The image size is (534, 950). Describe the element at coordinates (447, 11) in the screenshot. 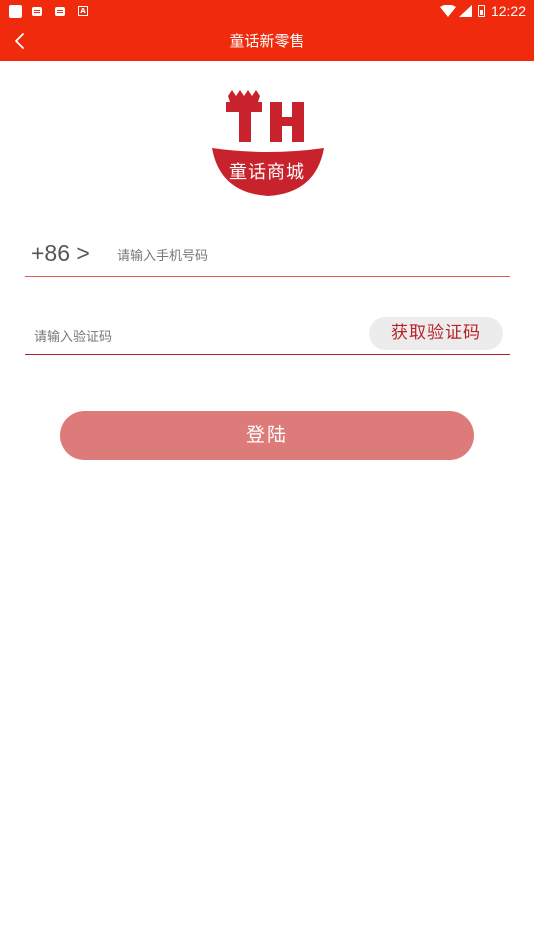

I see `wifi-icon` at that location.